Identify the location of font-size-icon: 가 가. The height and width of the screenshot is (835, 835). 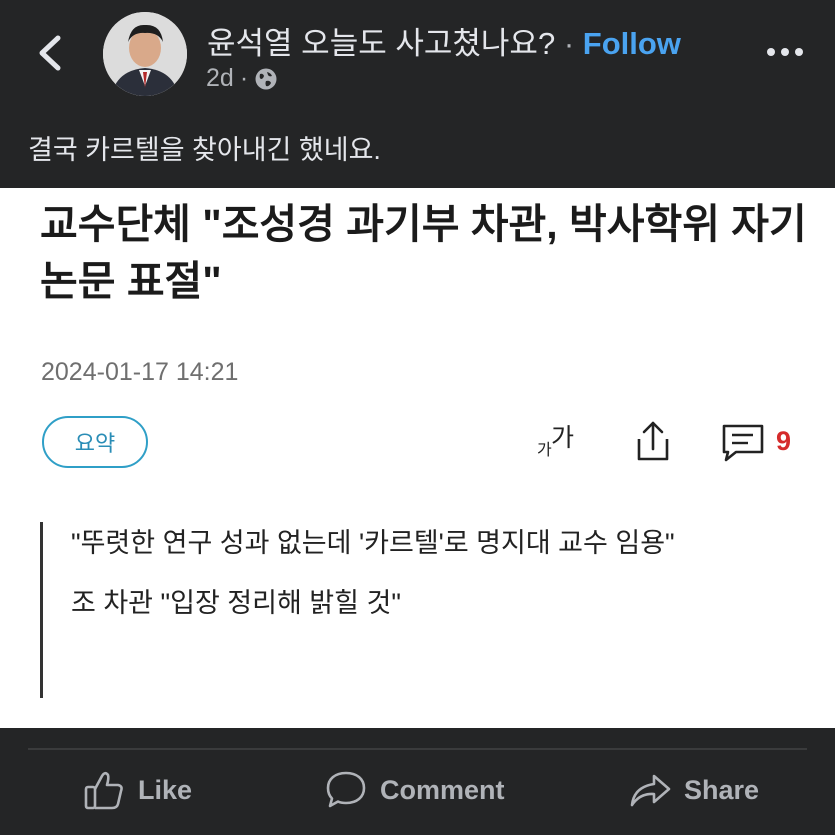
(563, 441).